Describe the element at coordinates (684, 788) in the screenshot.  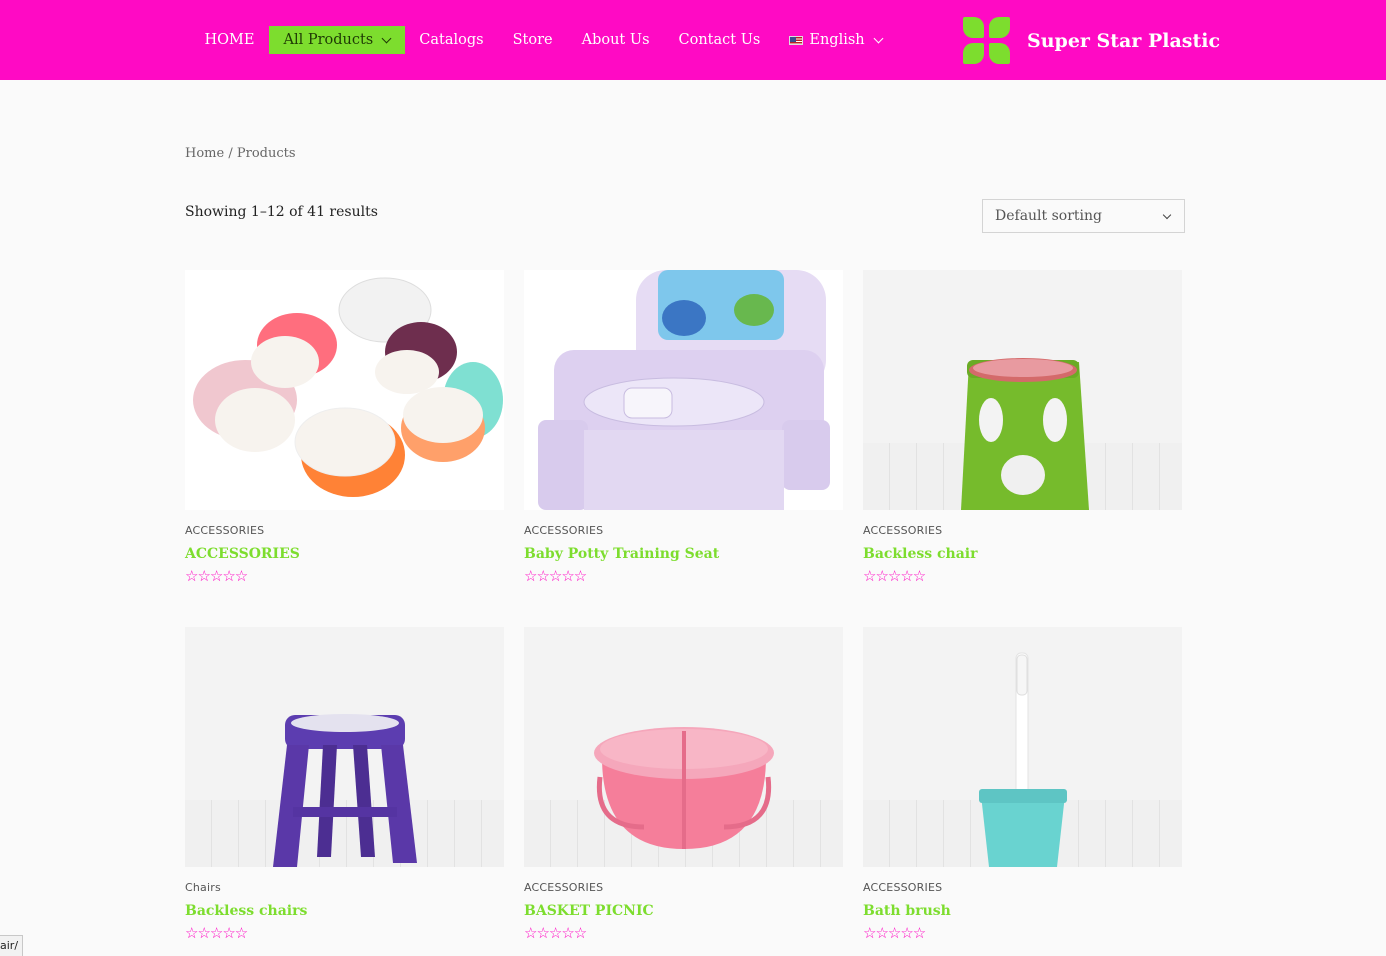
I see `picnic-basket-illustration` at that location.